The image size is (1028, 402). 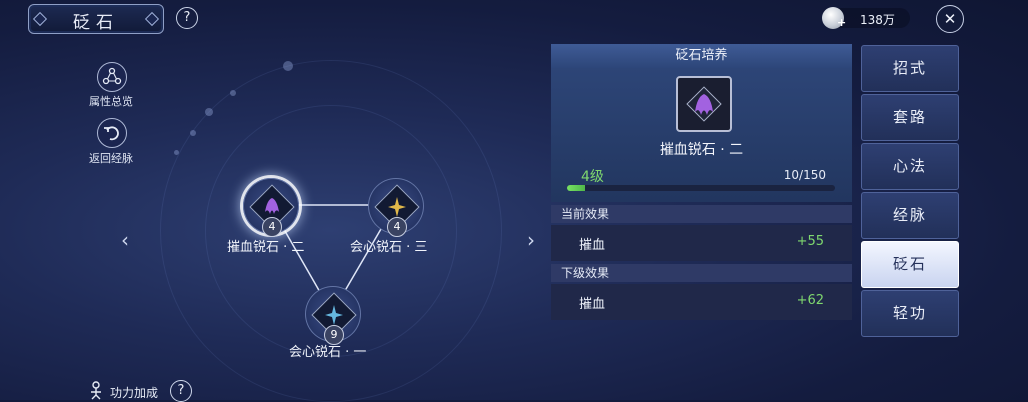 I want to click on exp-progress-bar, so click(x=701, y=188).